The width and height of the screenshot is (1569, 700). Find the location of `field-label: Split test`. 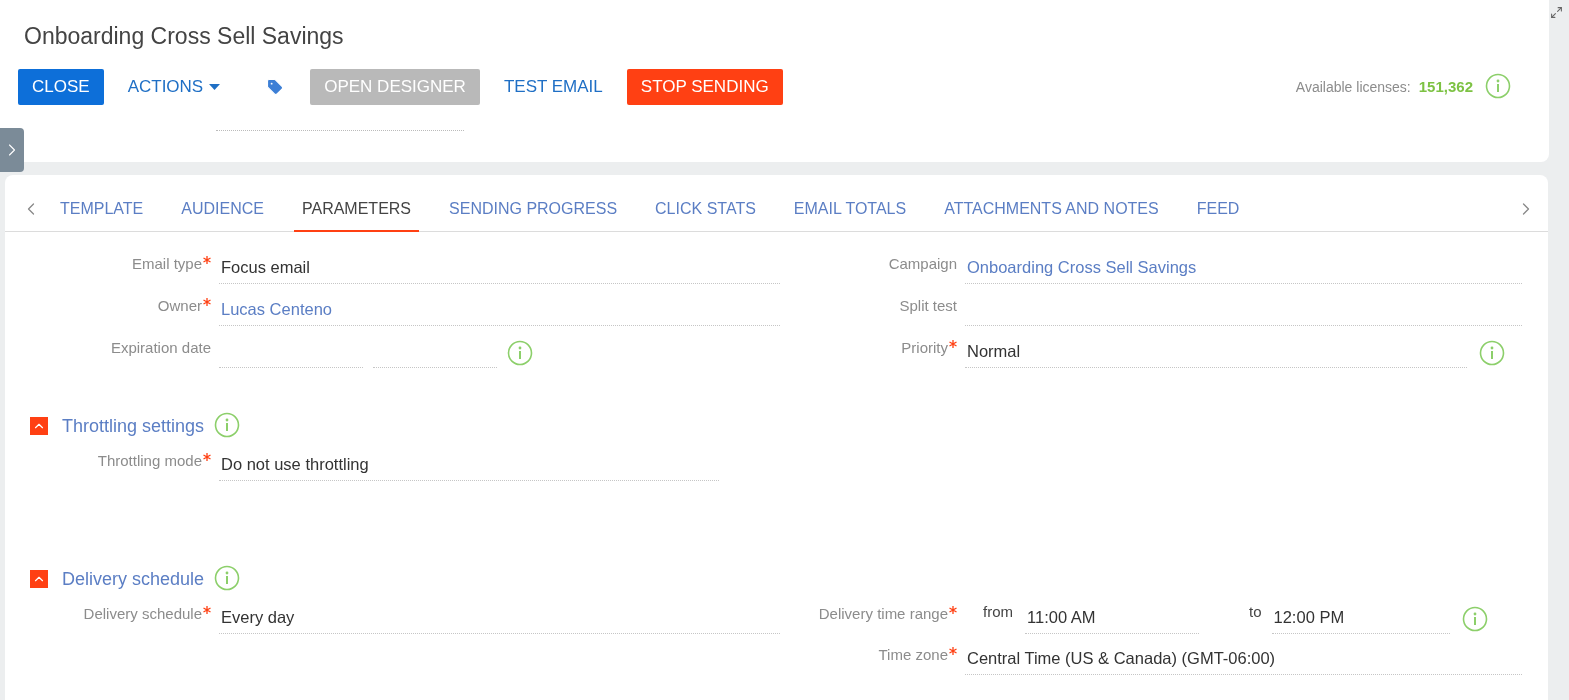

field-label: Split test is located at coordinates (928, 305).